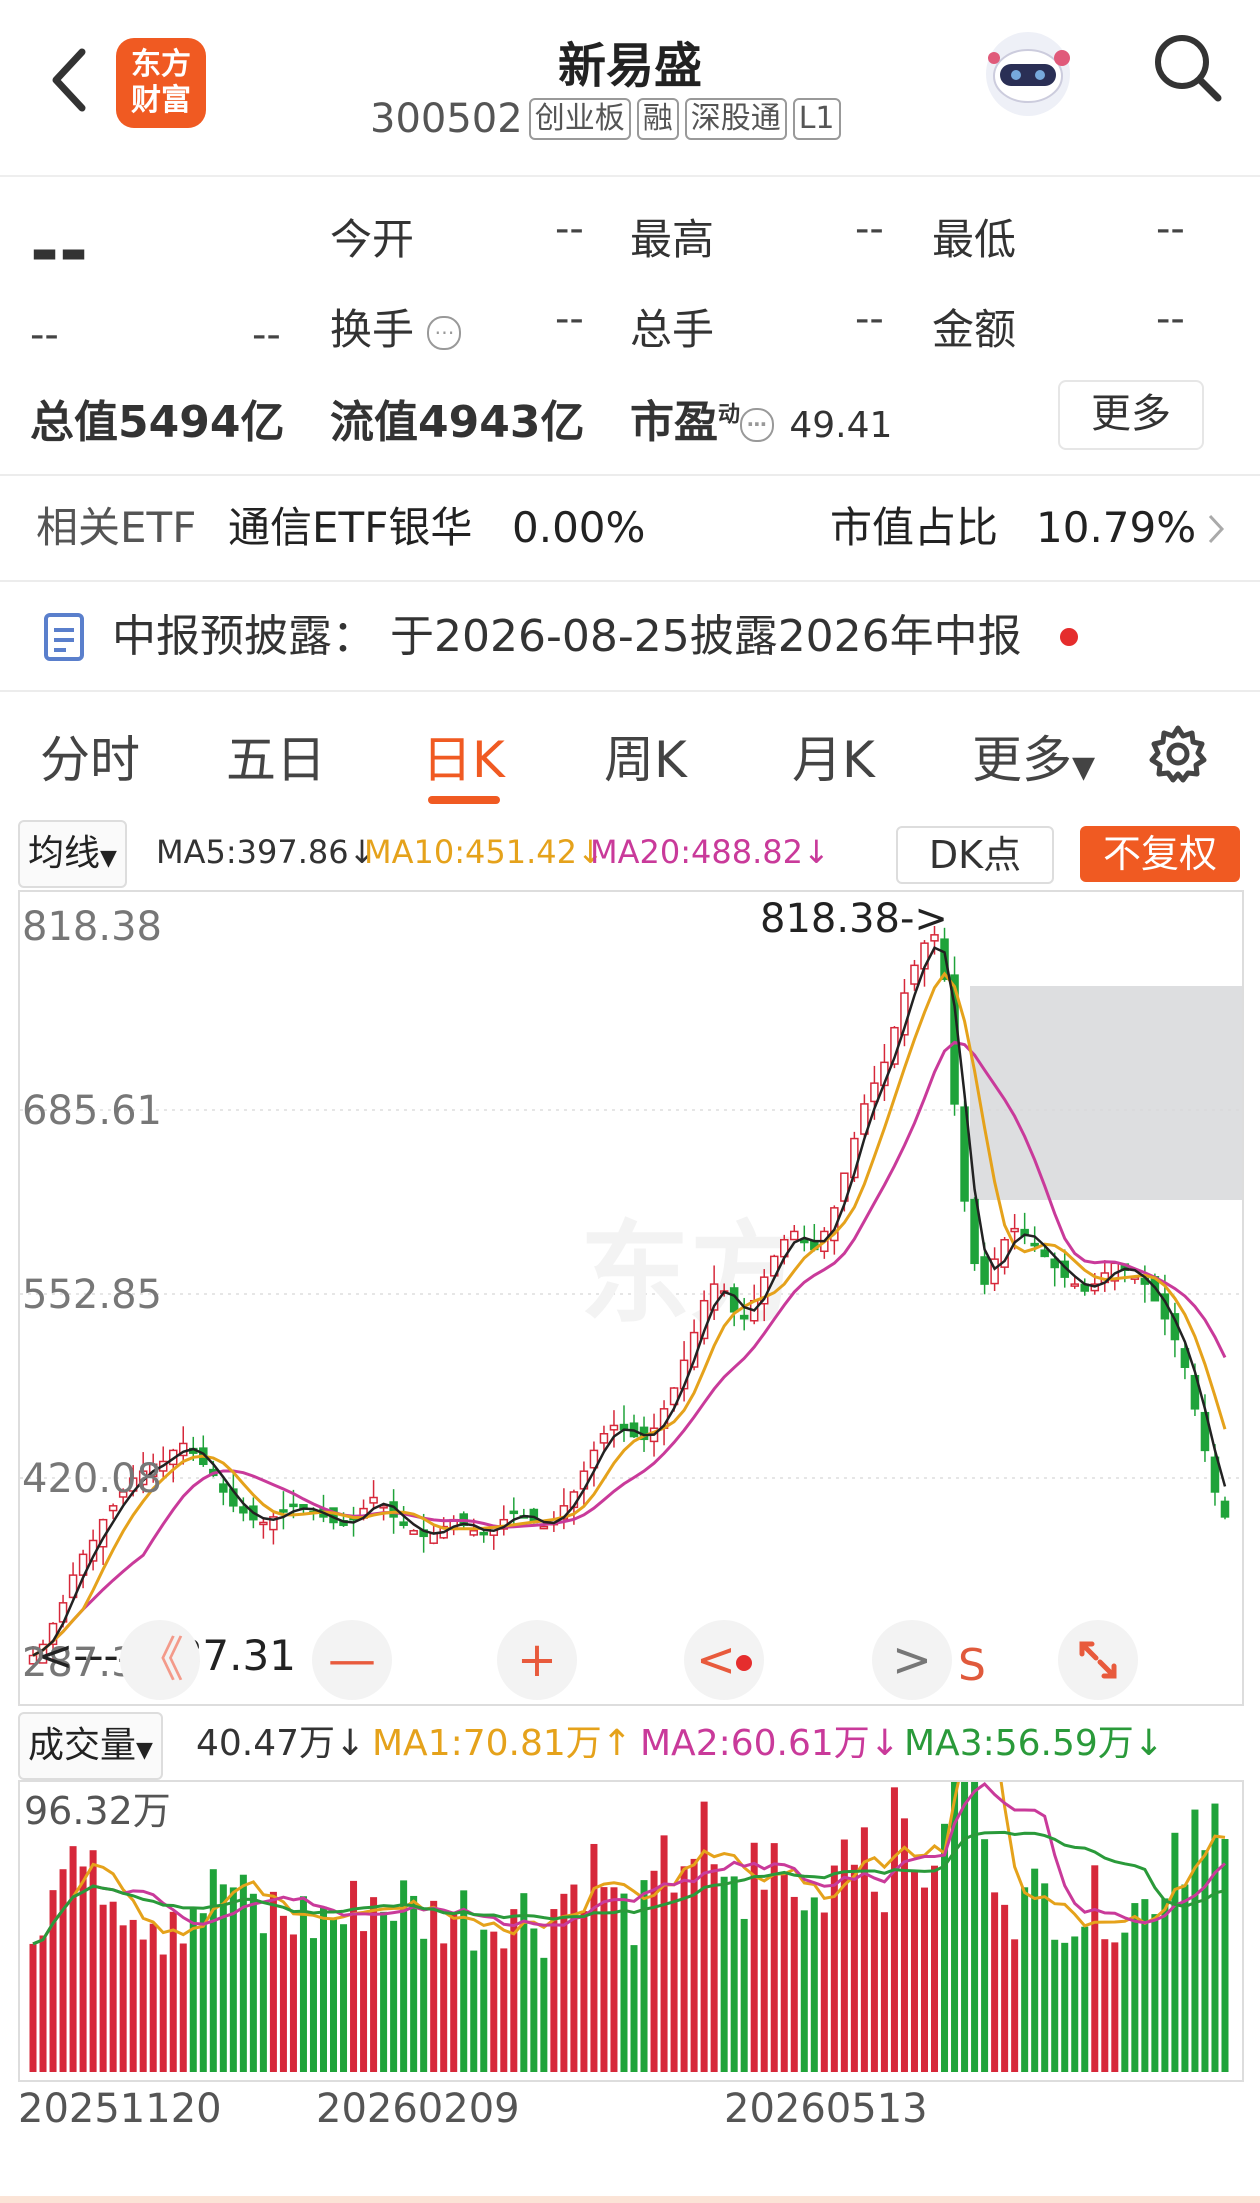 The height and width of the screenshot is (2203, 1260). What do you see at coordinates (975, 855) in the screenshot?
I see `dk-point-button: DK点` at bounding box center [975, 855].